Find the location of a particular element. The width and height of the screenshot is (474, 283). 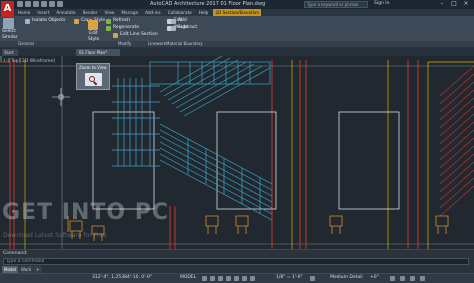

clean-screen-icon is located at coordinates (412, 278).